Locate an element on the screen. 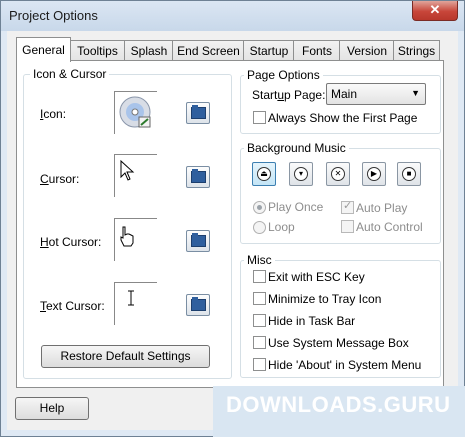 This screenshot has width=465, height=437. tab-general: General is located at coordinates (43, 49).